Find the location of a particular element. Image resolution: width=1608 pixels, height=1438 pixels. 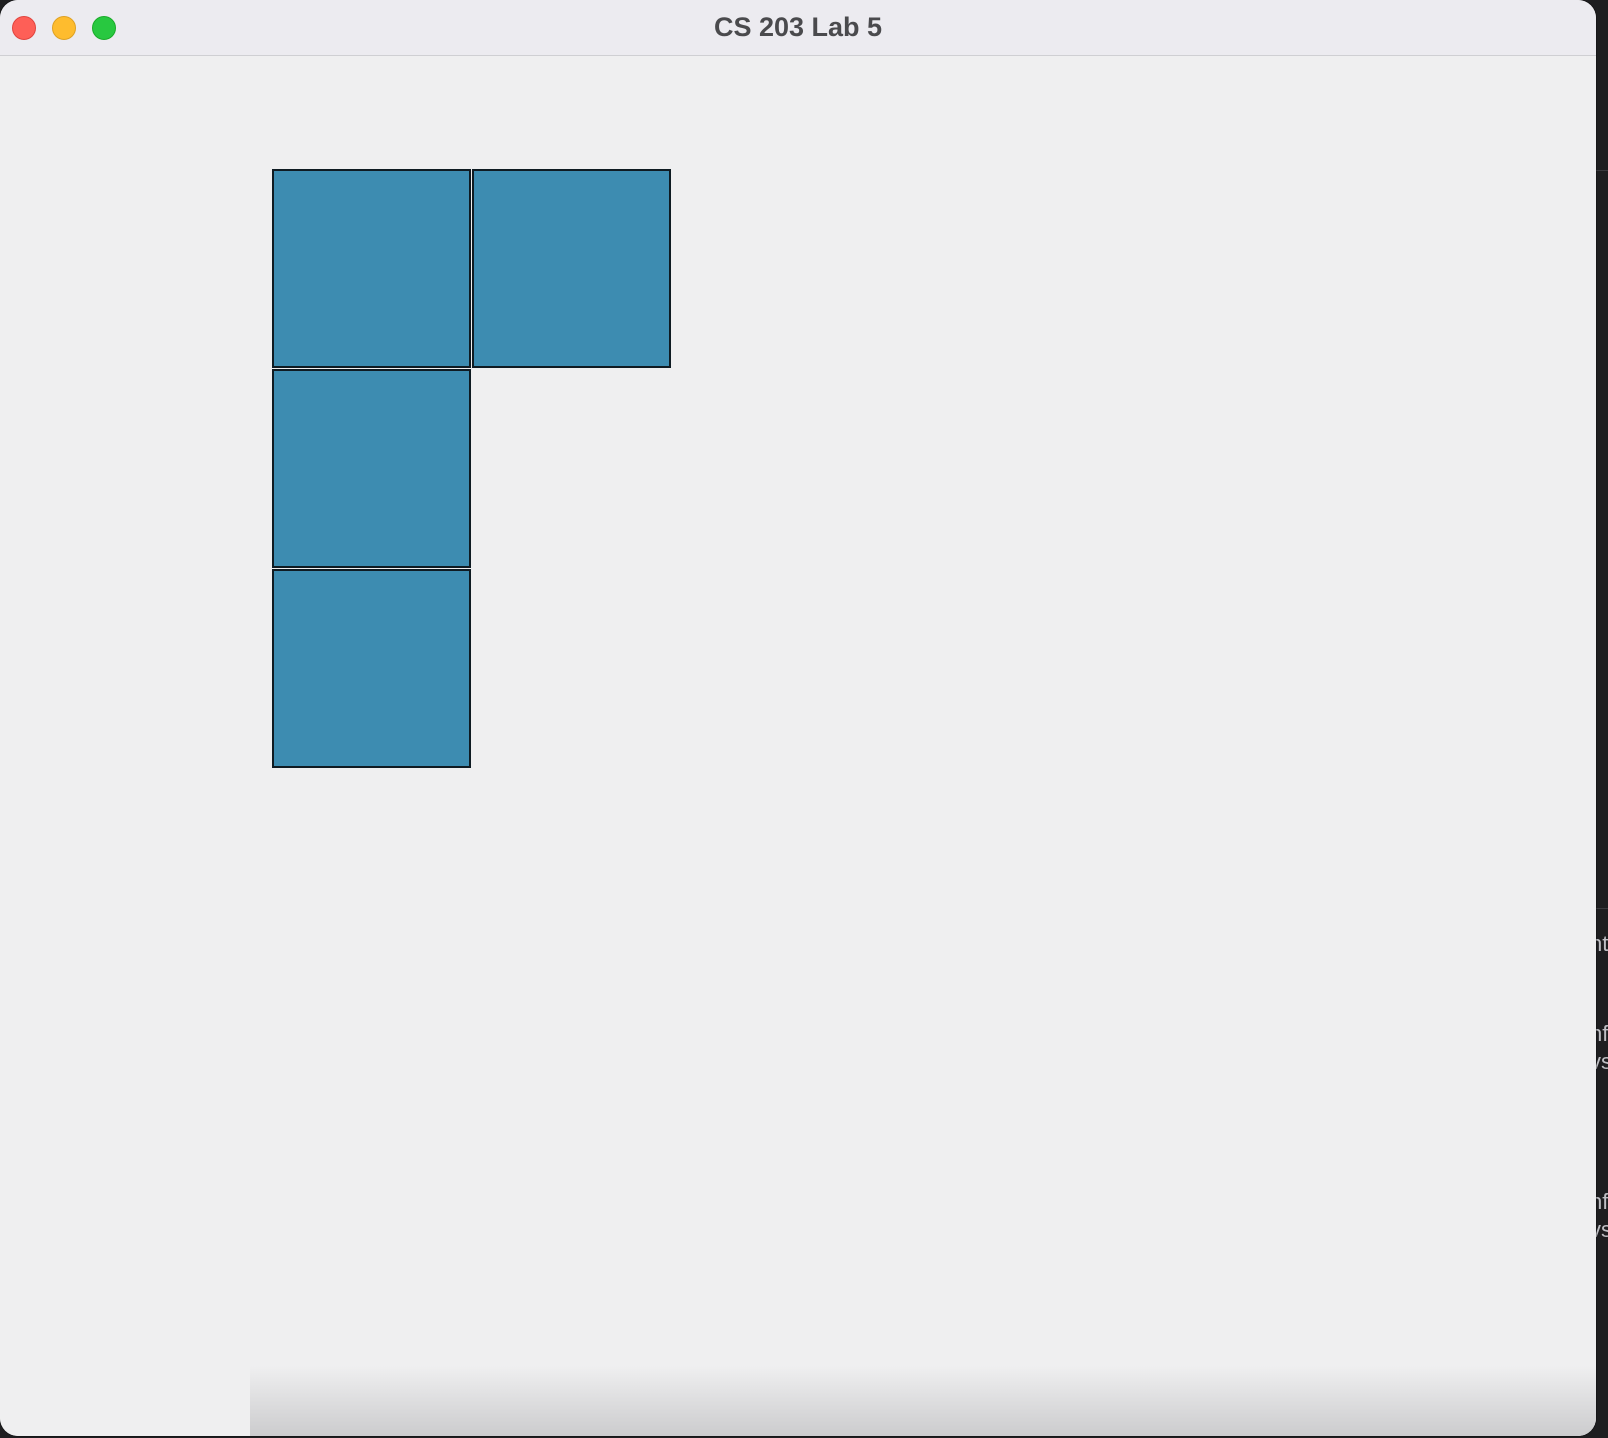

minimize-button is located at coordinates (64, 28).